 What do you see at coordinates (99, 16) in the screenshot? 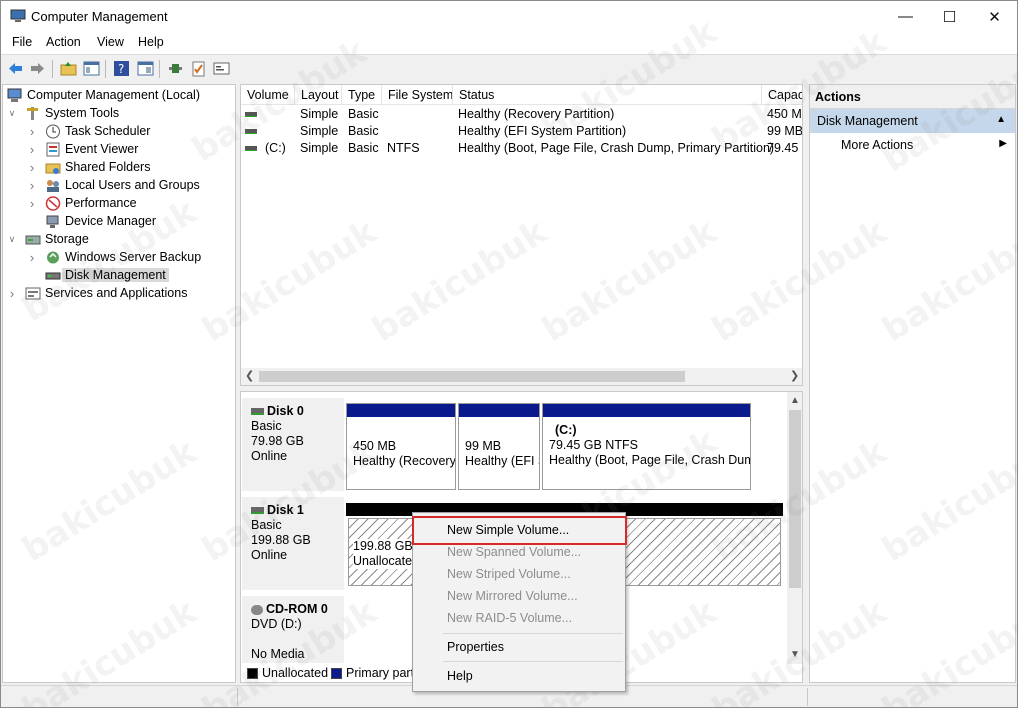
I see `window-title: Computer Management` at bounding box center [99, 16].